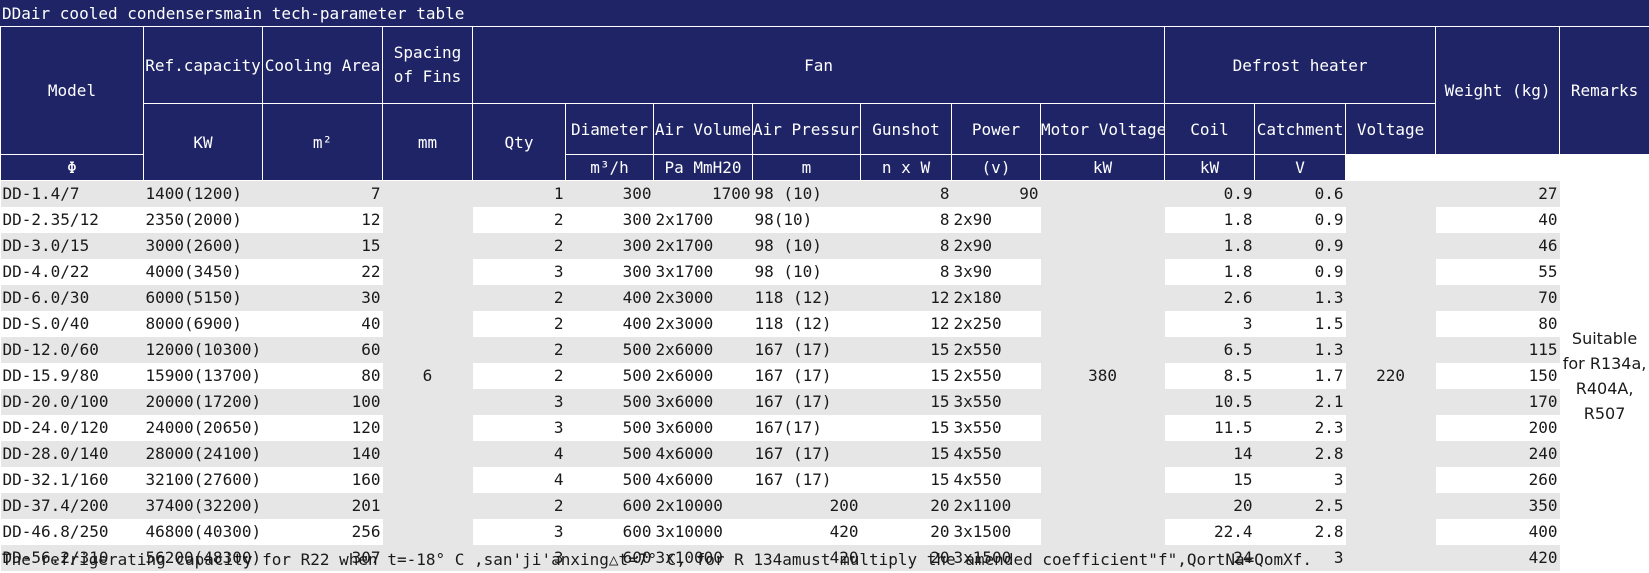 The height and width of the screenshot is (573, 1649). I want to click on cell-model: DD-S.0/40, so click(72, 324).